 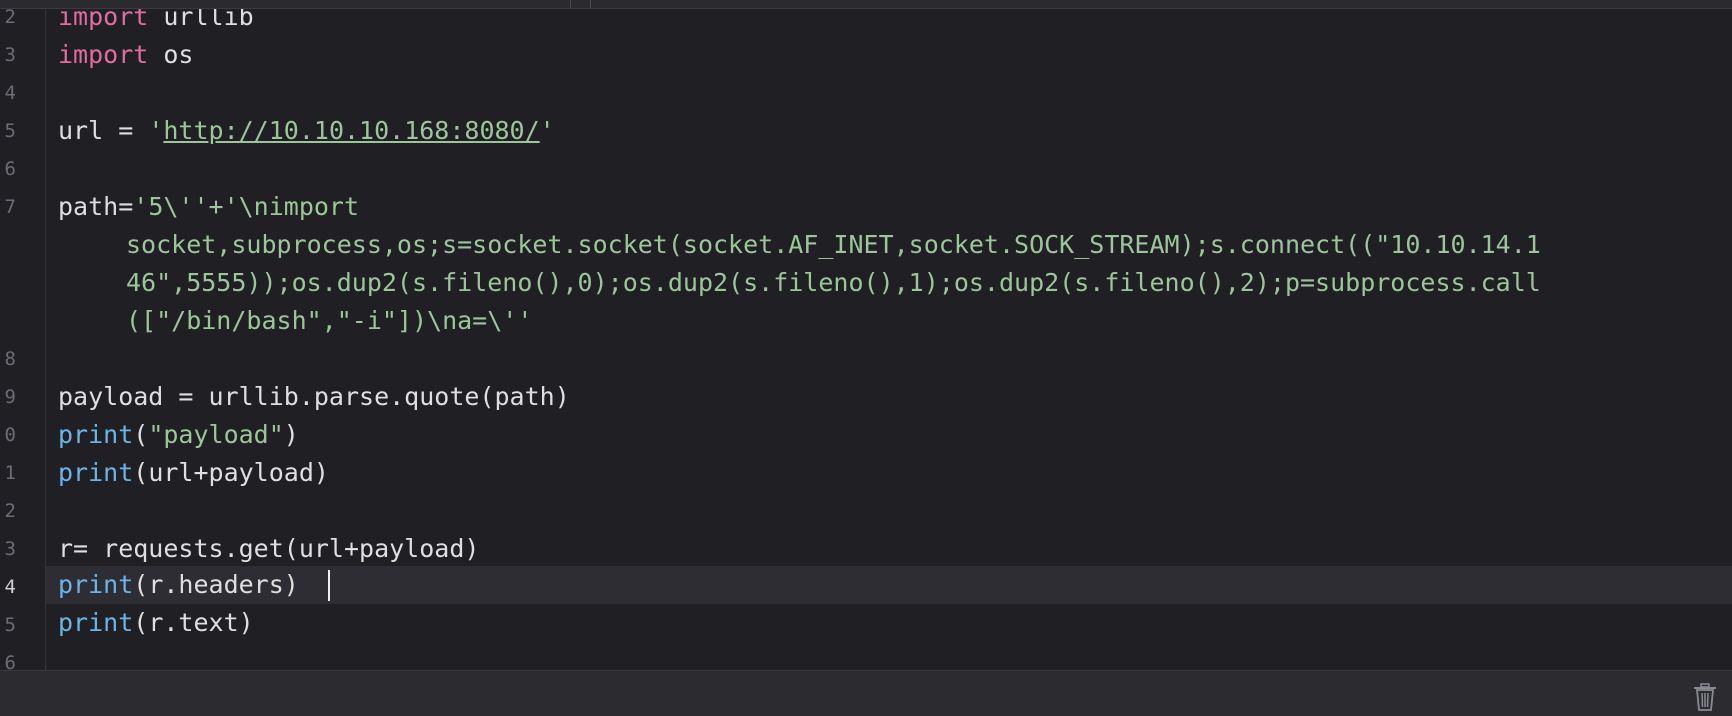 What do you see at coordinates (351, 130) in the screenshot?
I see `url-link: http://10.10.10.168:8080/` at bounding box center [351, 130].